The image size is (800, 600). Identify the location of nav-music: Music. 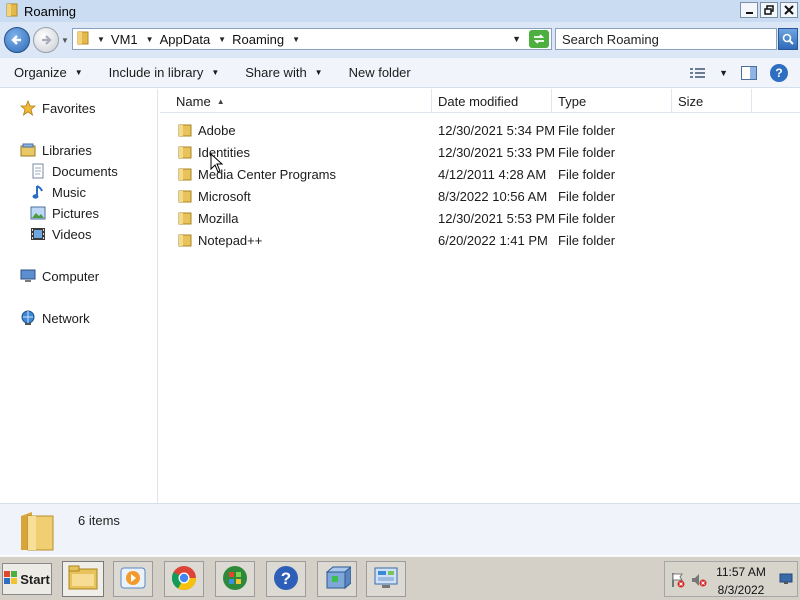
(58, 192).